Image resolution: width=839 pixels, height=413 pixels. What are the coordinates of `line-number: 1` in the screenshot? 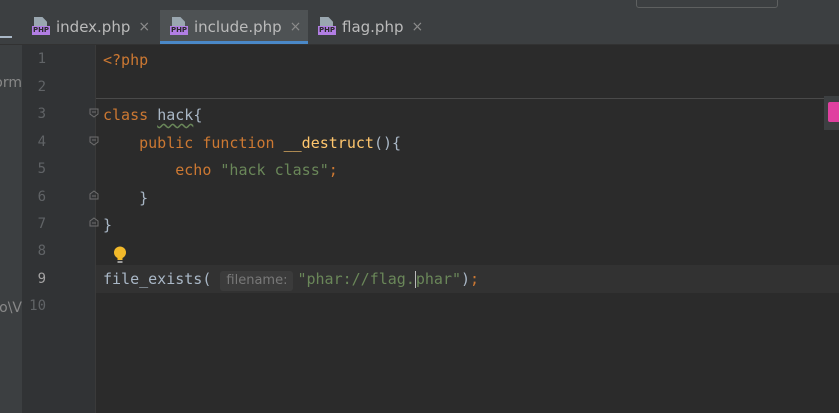 It's located at (41, 59).